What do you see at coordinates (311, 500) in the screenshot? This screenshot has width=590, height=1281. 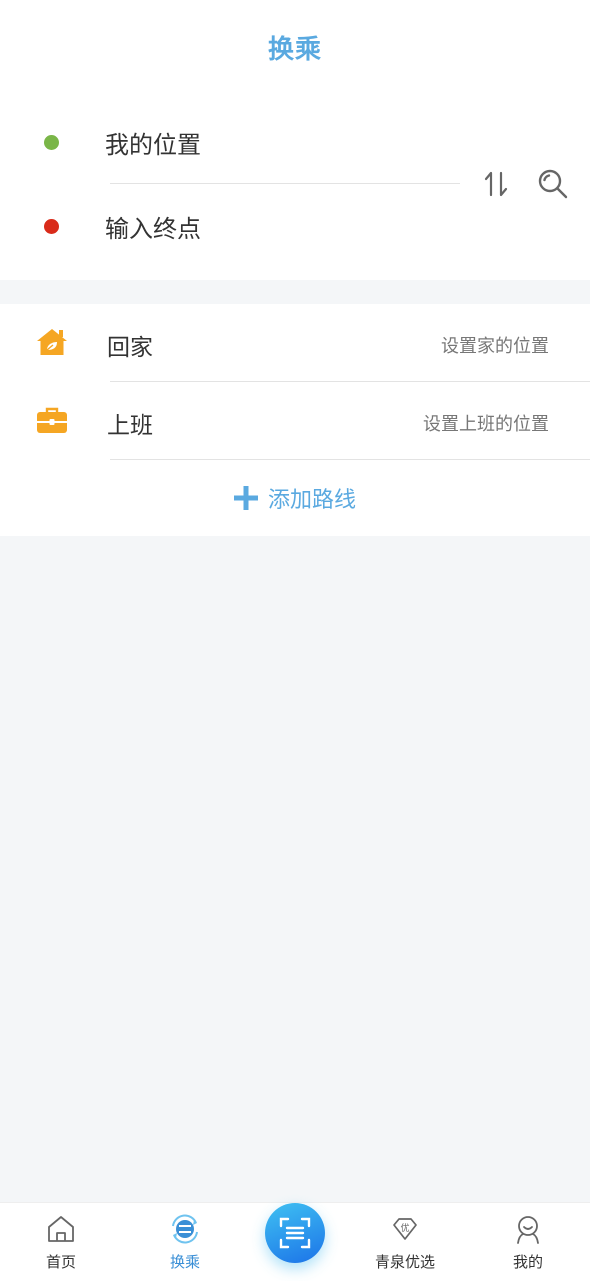 I see `add-route-label: 添加路线` at bounding box center [311, 500].